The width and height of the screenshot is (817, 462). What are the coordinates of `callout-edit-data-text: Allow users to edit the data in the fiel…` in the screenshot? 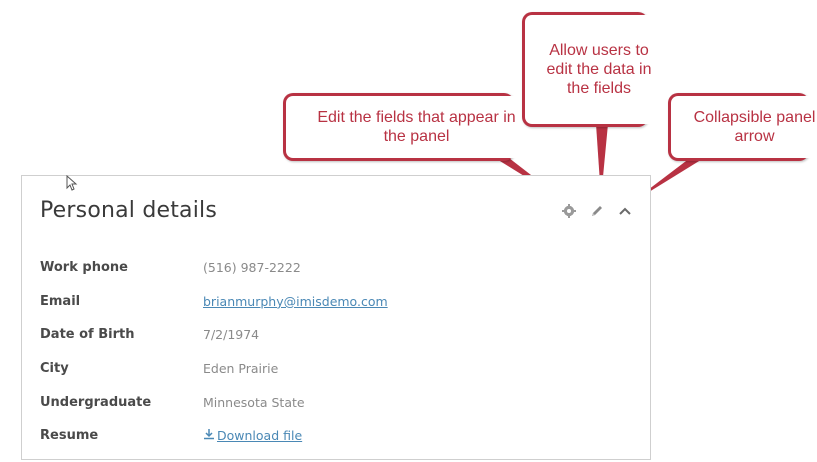 It's located at (599, 69).